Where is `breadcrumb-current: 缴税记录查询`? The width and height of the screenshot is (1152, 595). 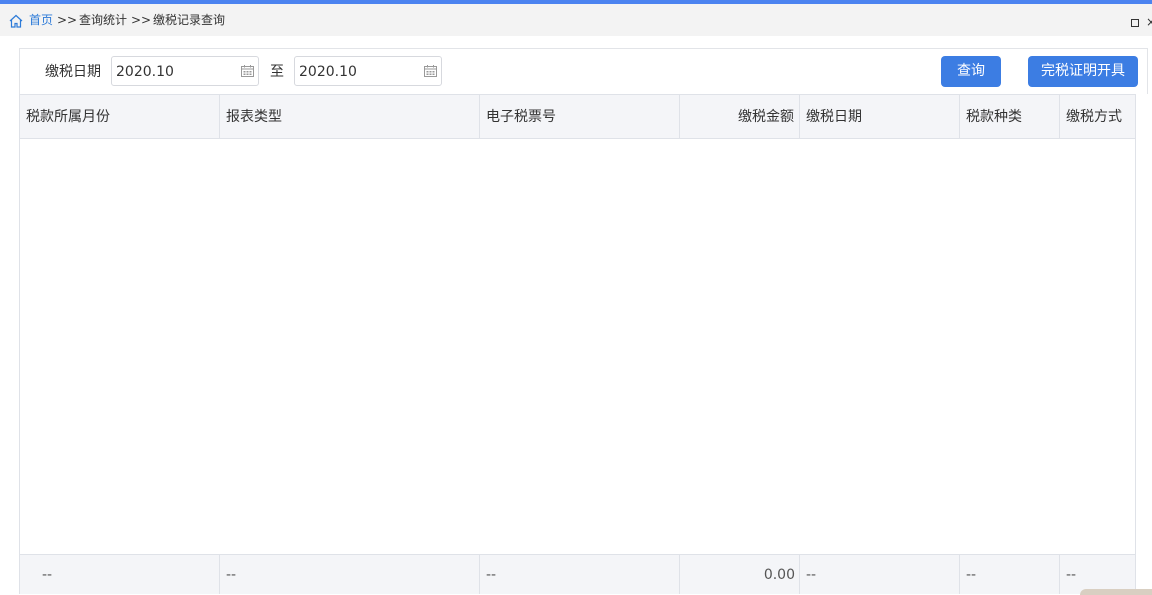 breadcrumb-current: 缴税记录查询 is located at coordinates (189, 20).